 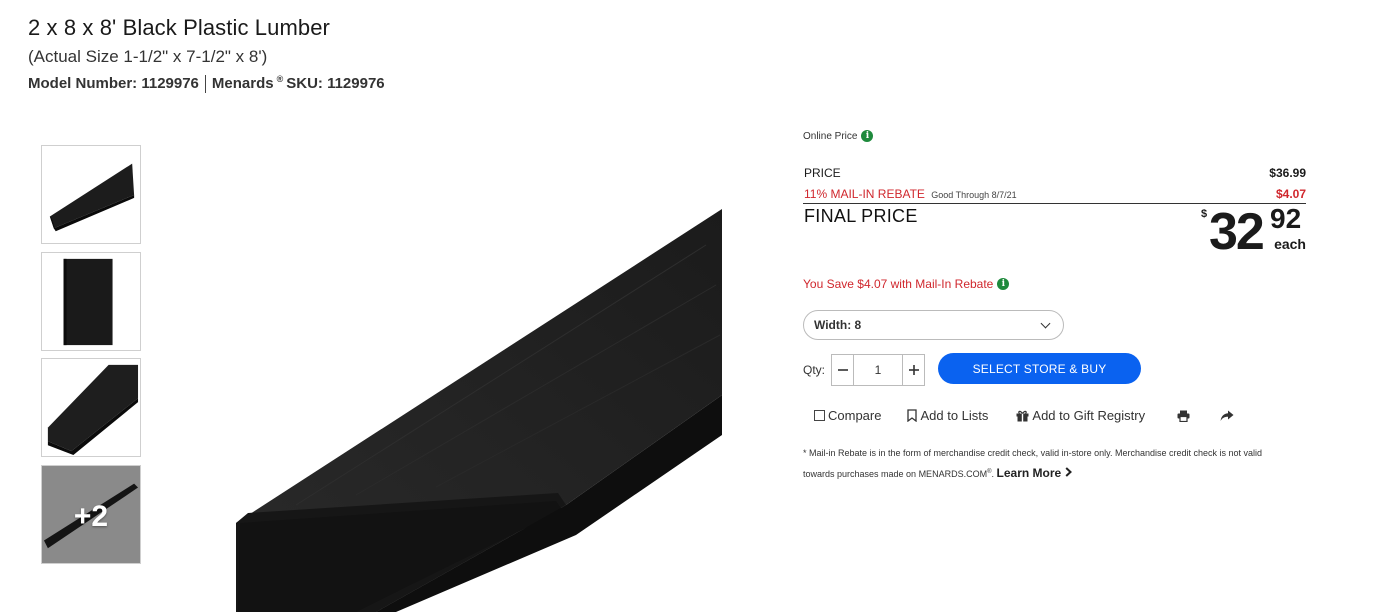 What do you see at coordinates (242, 83) in the screenshot?
I see `brand-name: Menards` at bounding box center [242, 83].